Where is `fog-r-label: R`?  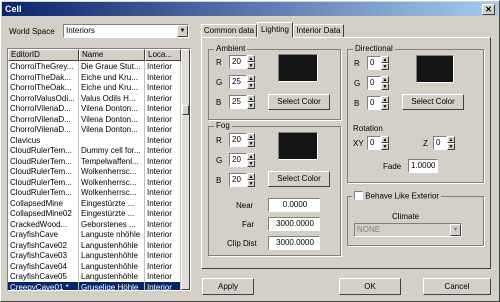
fog-r-label: R is located at coordinates (219, 140).